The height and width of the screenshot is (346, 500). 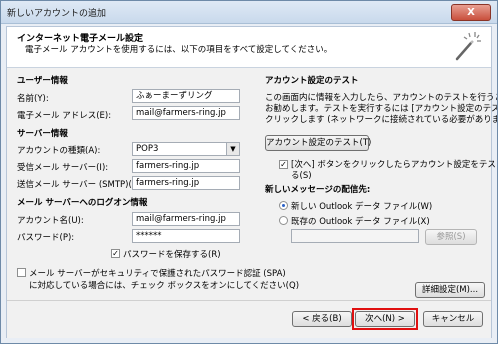 What do you see at coordinates (318, 190) in the screenshot?
I see `delivery-heading: 新しいメッセージの配信先:` at bounding box center [318, 190].